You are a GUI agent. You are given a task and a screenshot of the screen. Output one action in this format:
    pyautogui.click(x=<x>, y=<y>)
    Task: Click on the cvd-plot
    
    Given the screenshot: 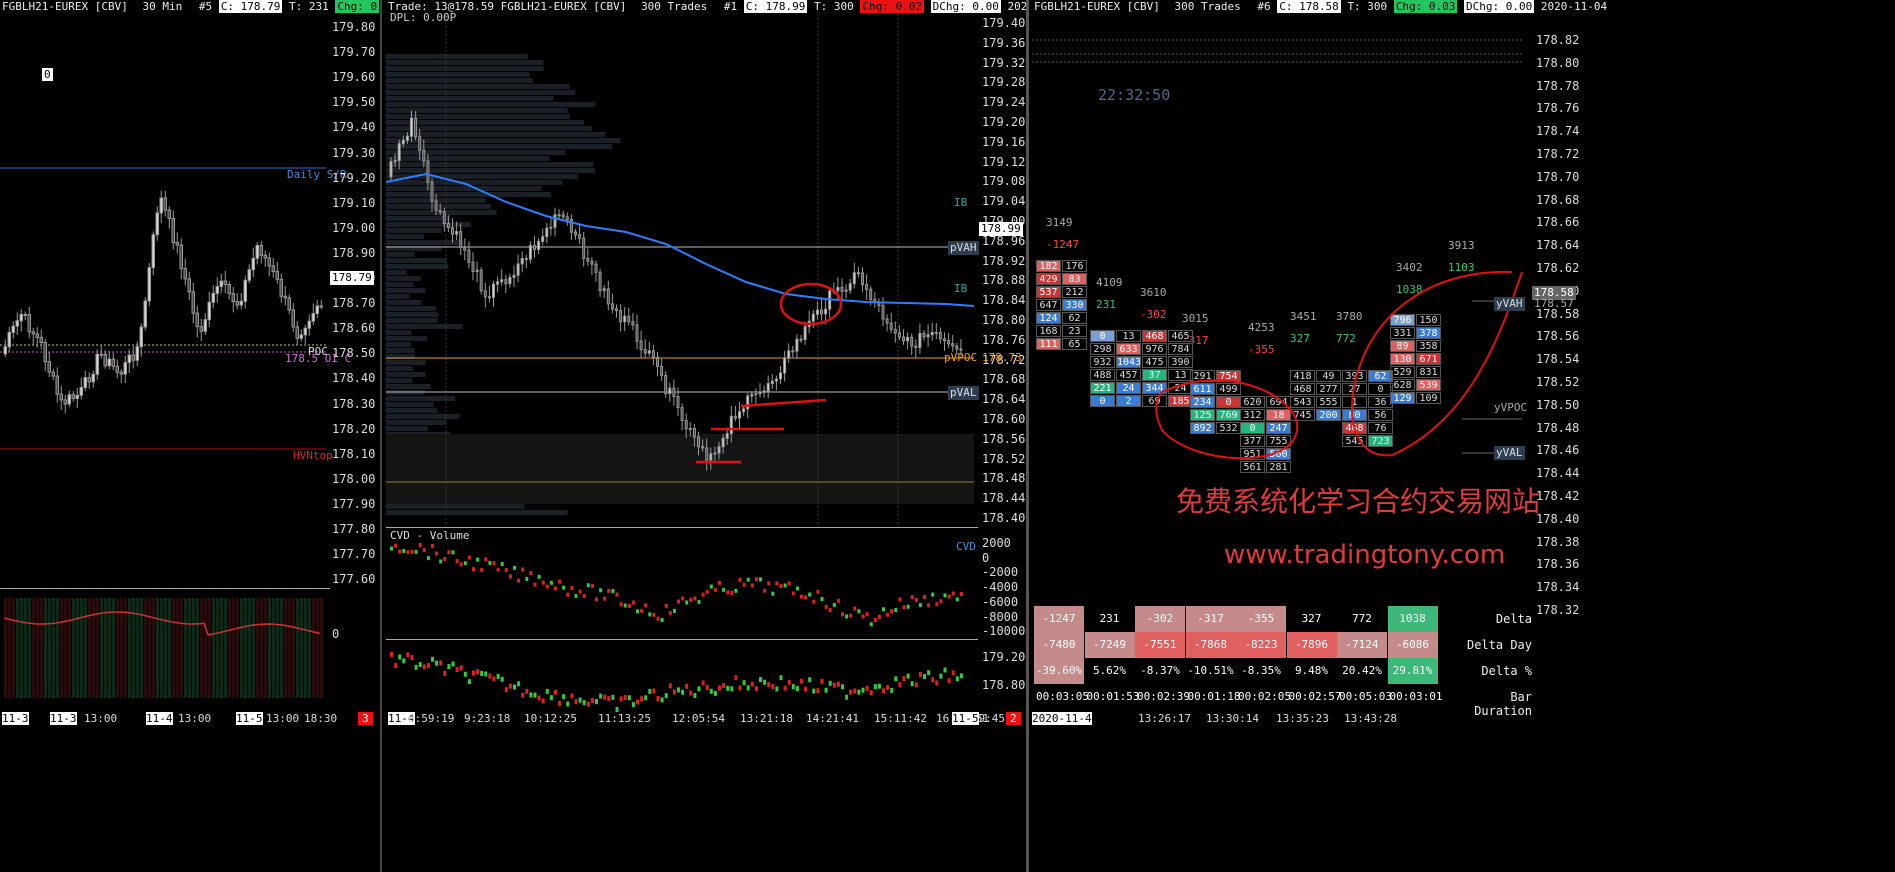 What is the action you would take?
    pyautogui.click(x=680, y=584)
    